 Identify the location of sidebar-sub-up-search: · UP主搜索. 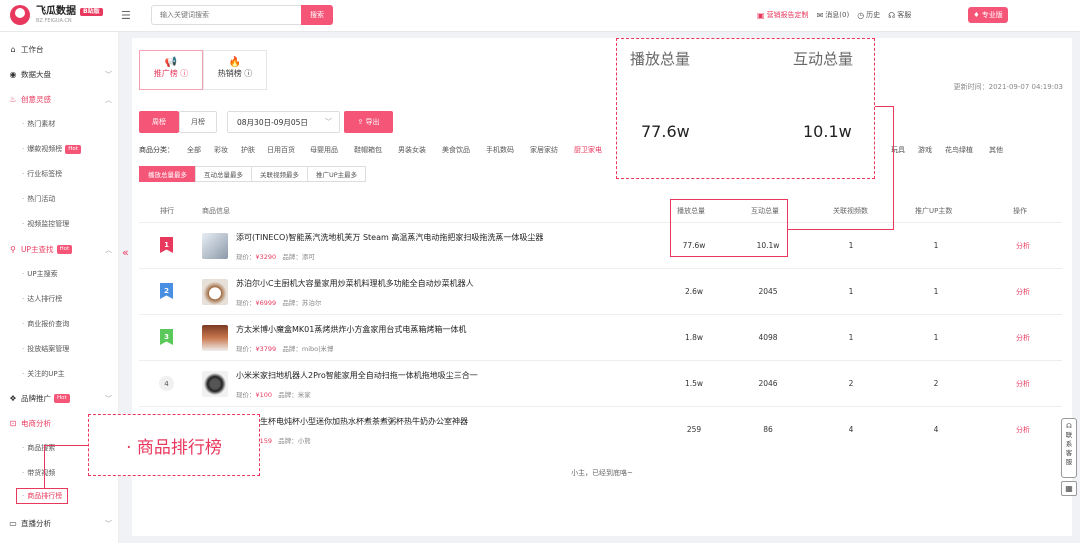
(40, 274).